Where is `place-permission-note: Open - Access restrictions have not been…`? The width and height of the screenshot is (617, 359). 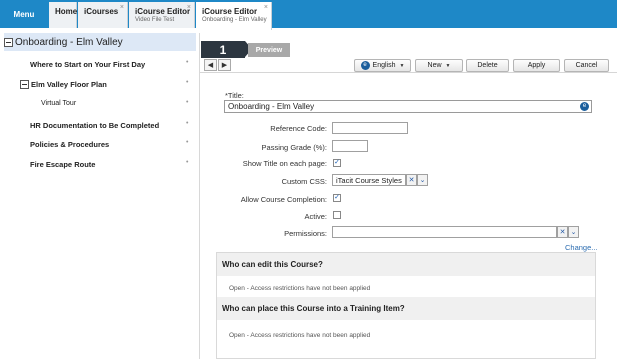
place-permission-note: Open - Access restrictions have not been… is located at coordinates (300, 335).